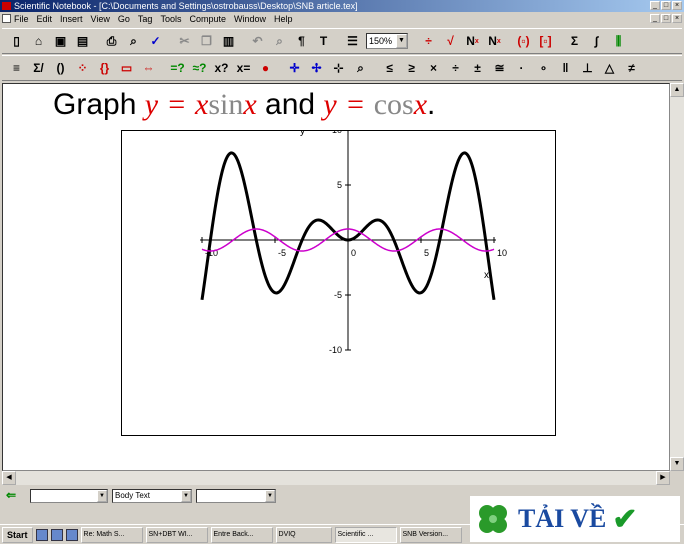 The width and height of the screenshot is (684, 544). Describe the element at coordinates (677, 5) in the screenshot. I see `close-button: ×` at that location.